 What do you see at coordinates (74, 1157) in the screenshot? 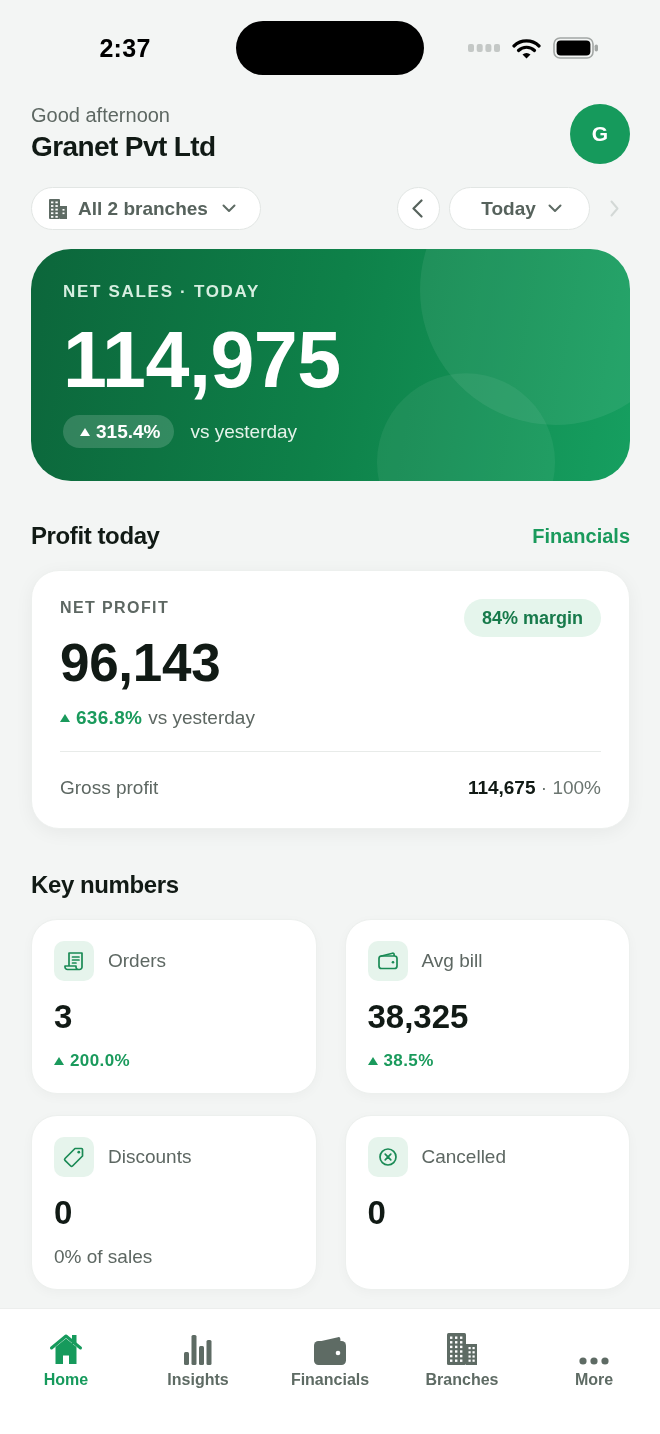
I see `tag-icon` at bounding box center [74, 1157].